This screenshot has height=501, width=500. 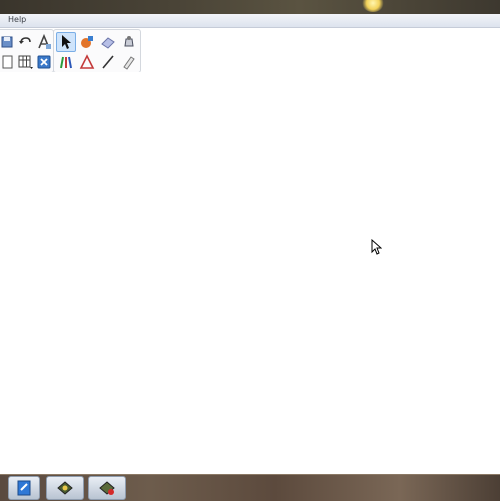 What do you see at coordinates (108, 62) in the screenshot?
I see `line-icon` at bounding box center [108, 62].